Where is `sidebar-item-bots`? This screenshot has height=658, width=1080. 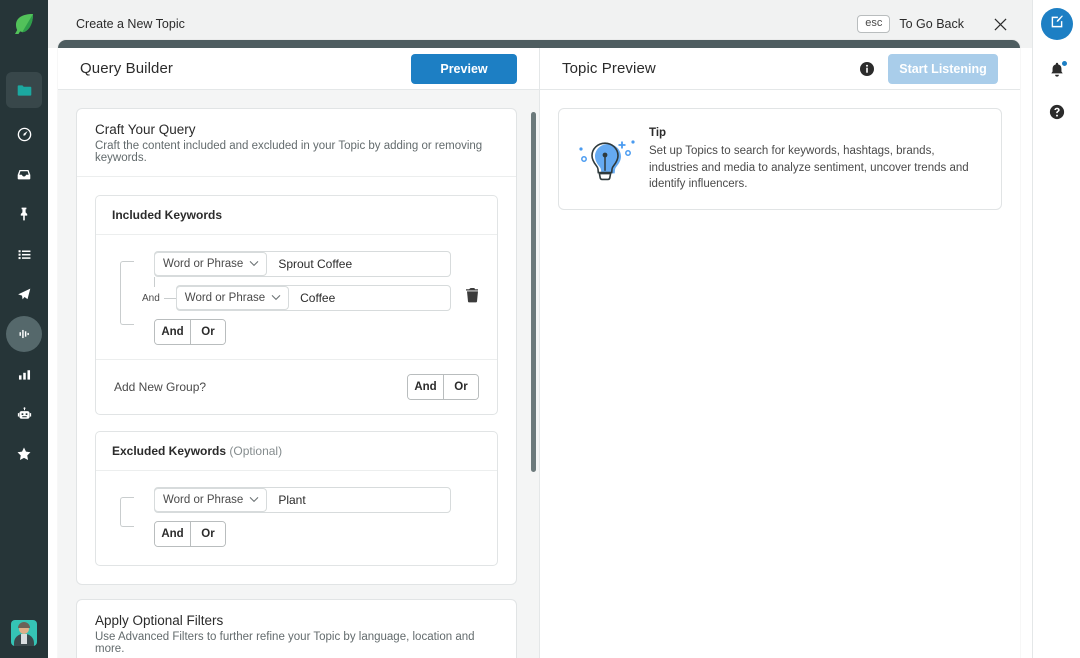
sidebar-item-bots is located at coordinates (24, 414).